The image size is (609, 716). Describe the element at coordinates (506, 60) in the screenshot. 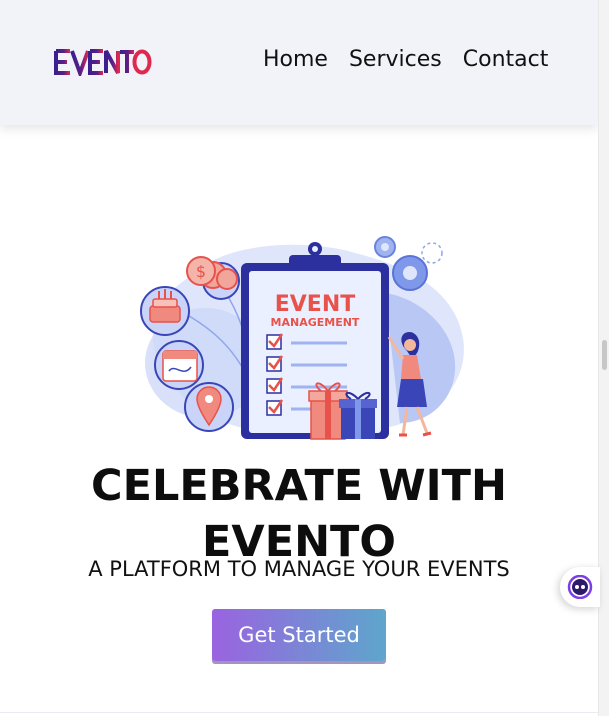

I see `nav-contact: Contact` at that location.